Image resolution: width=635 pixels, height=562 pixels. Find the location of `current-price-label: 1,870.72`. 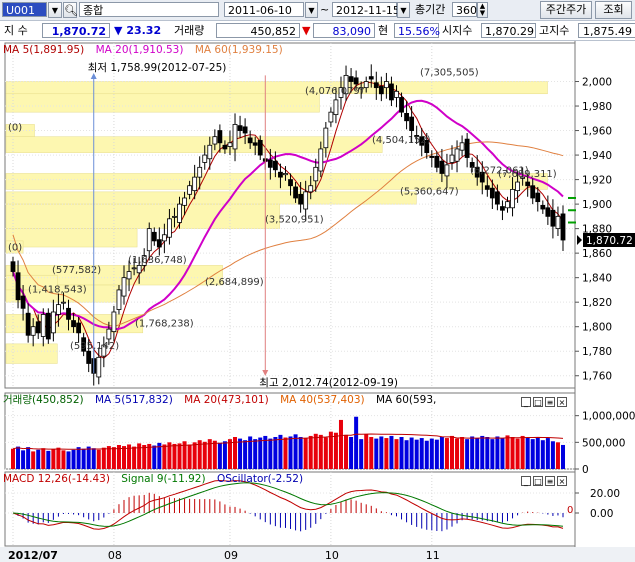

current-price-label: 1,870.72 is located at coordinates (609, 241).